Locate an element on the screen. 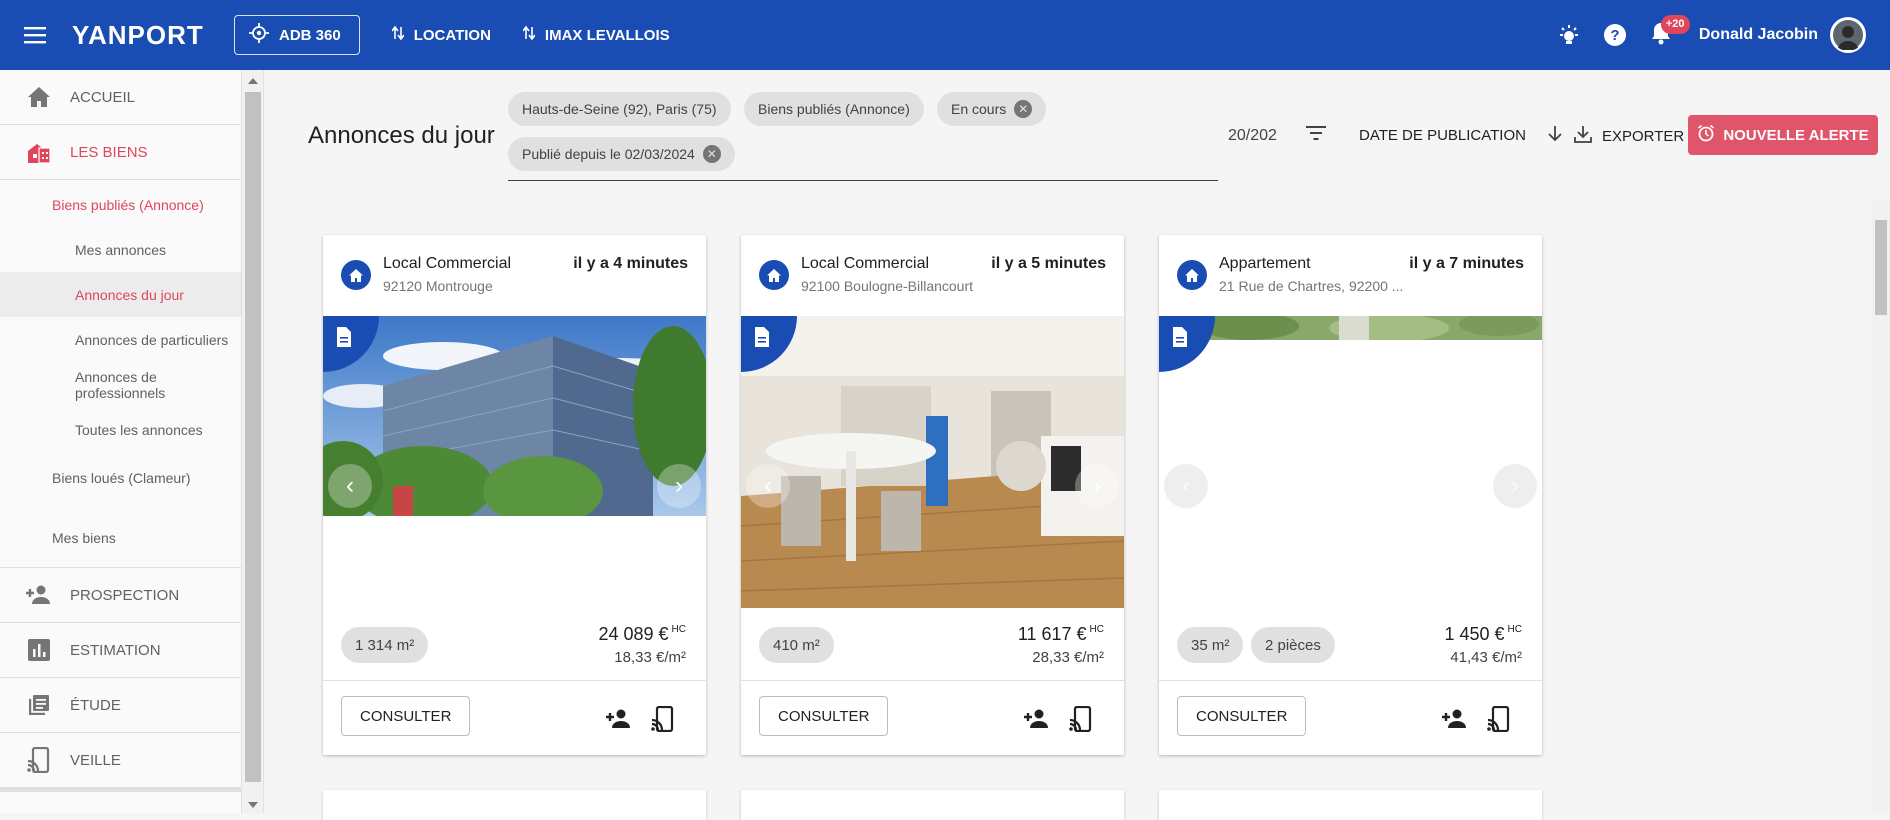 The width and height of the screenshot is (1890, 820). sidebar-item-veille: VEILLE is located at coordinates (121, 760).